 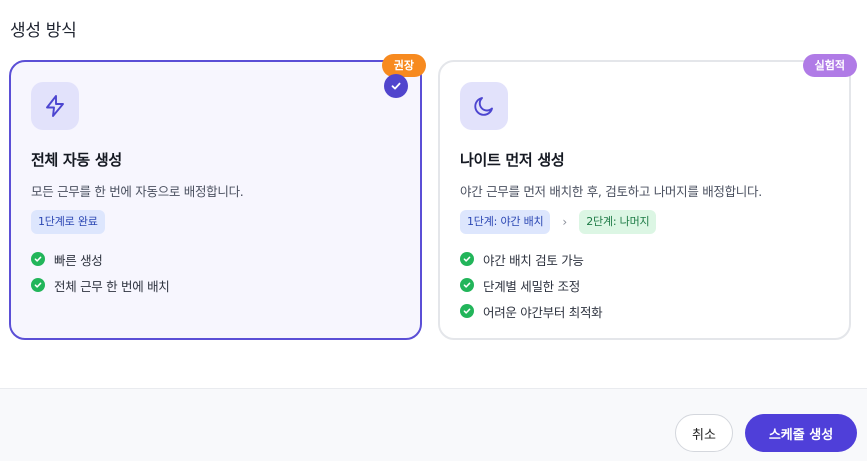 What do you see at coordinates (512, 160) in the screenshot?
I see `option-title: 나이트 먼저 생성` at bounding box center [512, 160].